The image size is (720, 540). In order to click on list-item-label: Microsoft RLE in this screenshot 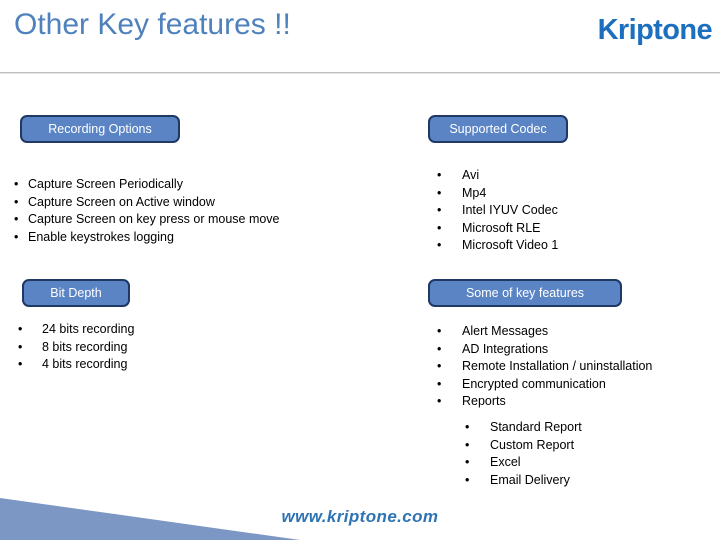, I will do `click(501, 227)`.